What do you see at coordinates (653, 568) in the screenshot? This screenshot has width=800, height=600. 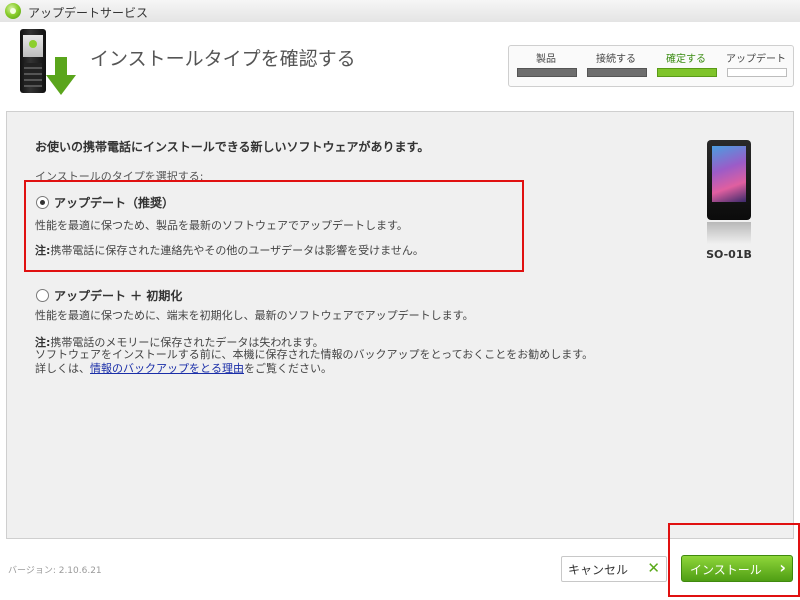 I see `close-icon: ✕` at bounding box center [653, 568].